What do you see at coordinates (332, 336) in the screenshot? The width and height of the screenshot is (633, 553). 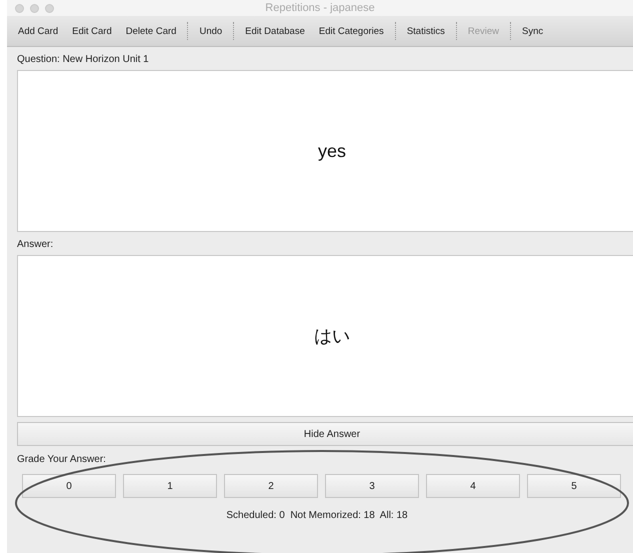 I see `answer-text: はい` at bounding box center [332, 336].